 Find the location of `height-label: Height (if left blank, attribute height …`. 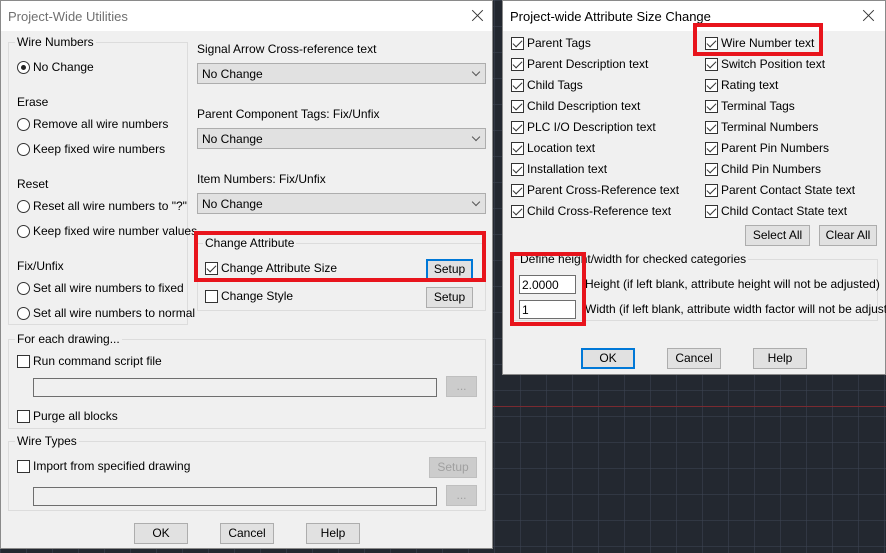

height-label: Height (if left blank, attribute height … is located at coordinates (732, 284).